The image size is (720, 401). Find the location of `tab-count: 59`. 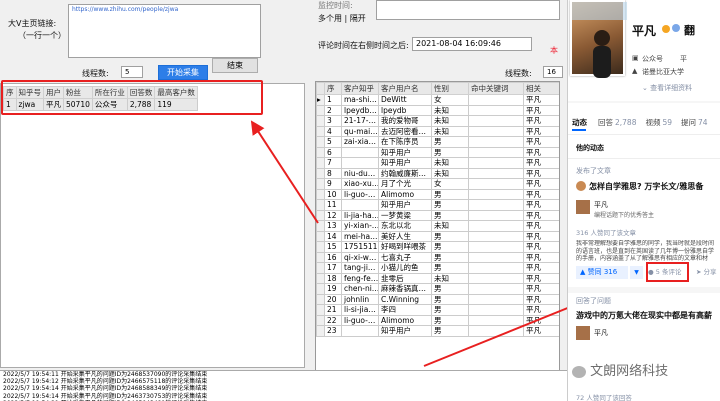

tab-count: 59 is located at coordinates (667, 122).